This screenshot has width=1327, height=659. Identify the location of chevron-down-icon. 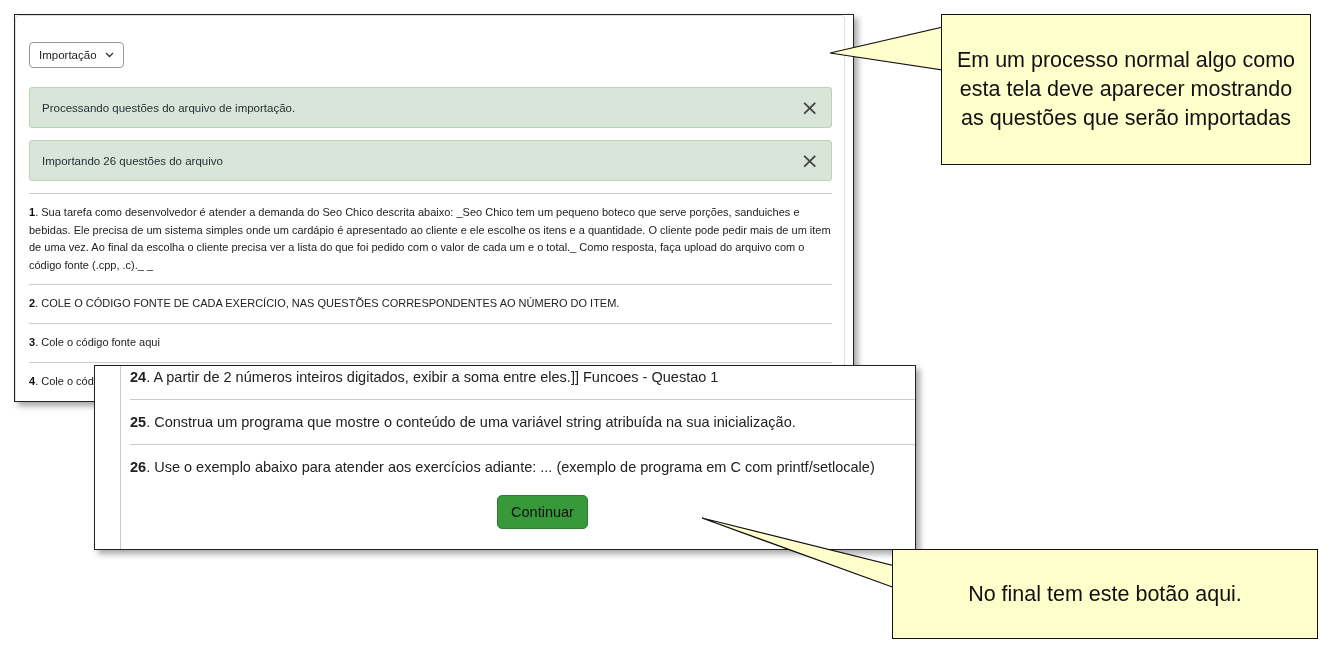
(109, 55).